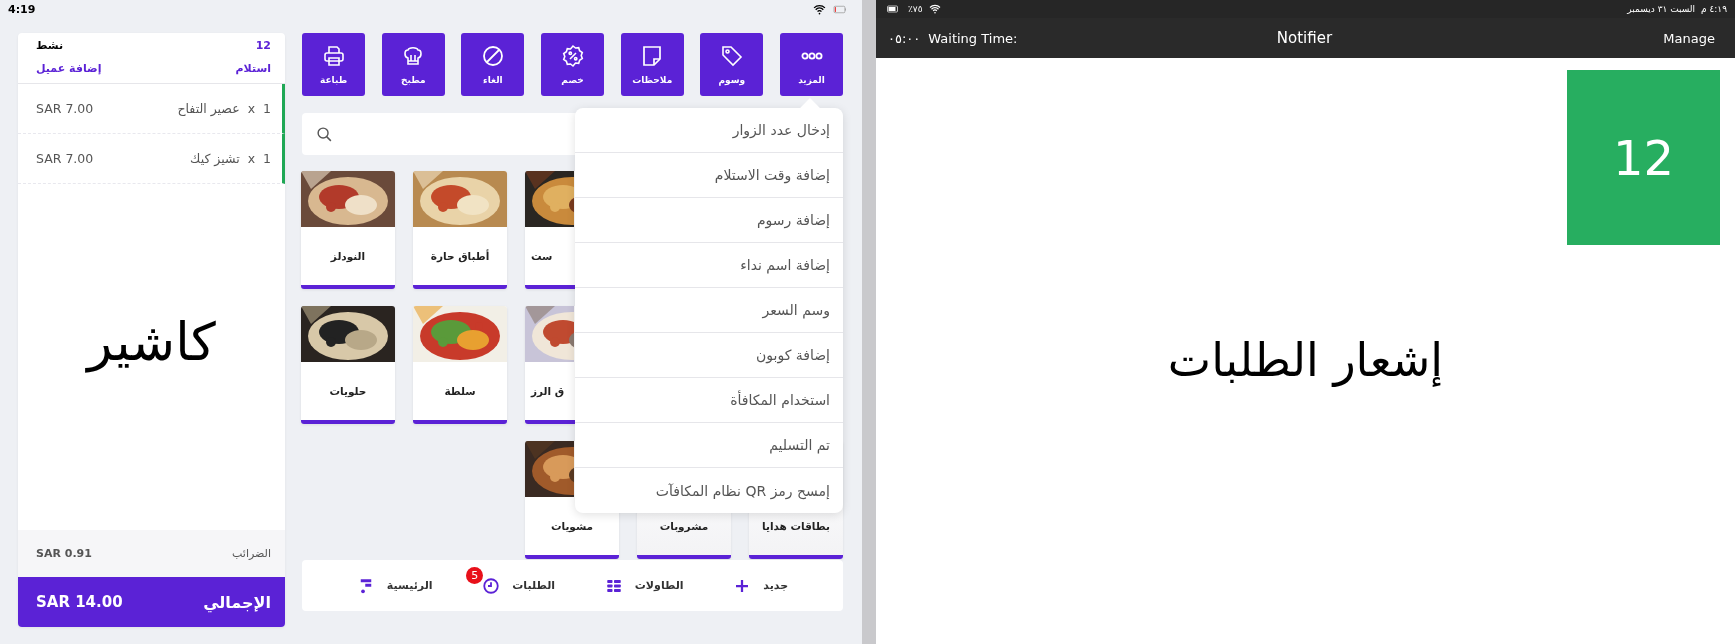 The image size is (1735, 644). What do you see at coordinates (64, 553) in the screenshot?
I see `tax-amount: SAR 0.91` at bounding box center [64, 553].